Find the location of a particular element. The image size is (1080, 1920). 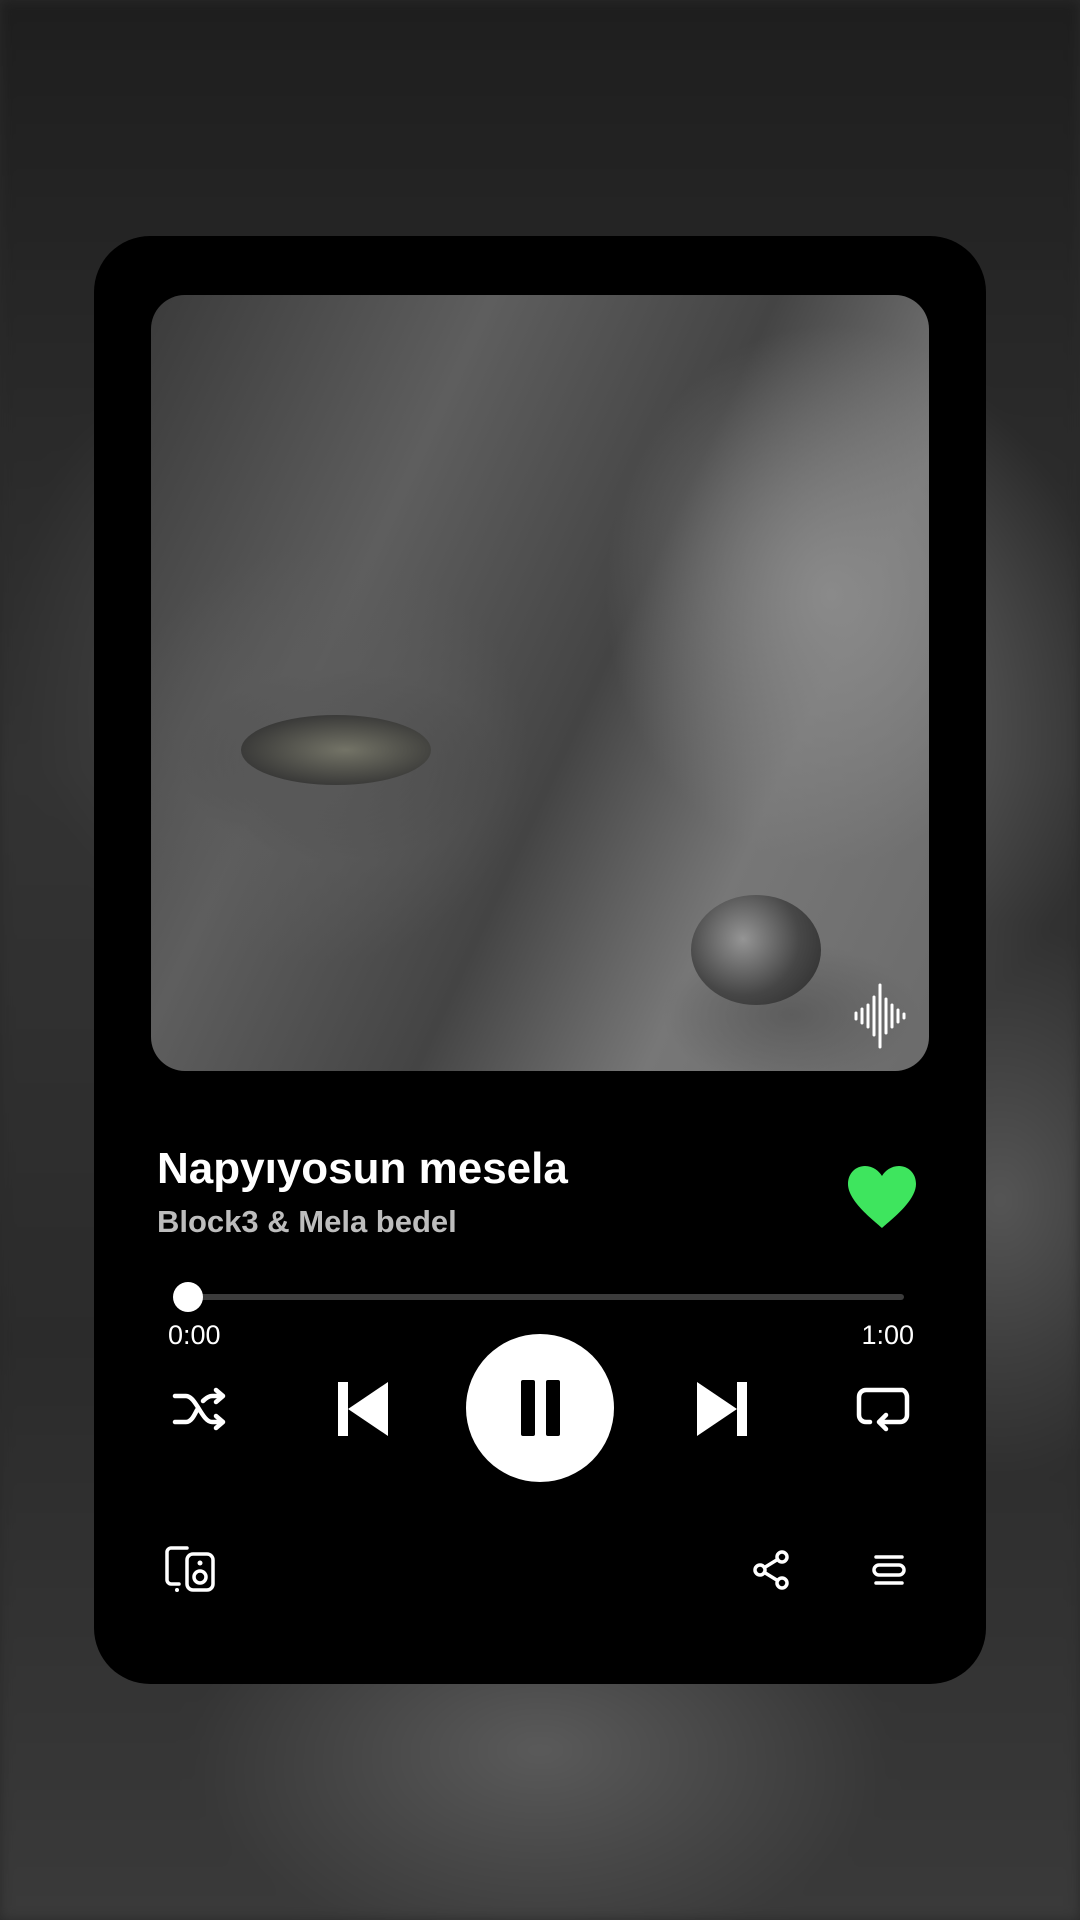

track-title: Napyıyosun mesela is located at coordinates (362, 1168).